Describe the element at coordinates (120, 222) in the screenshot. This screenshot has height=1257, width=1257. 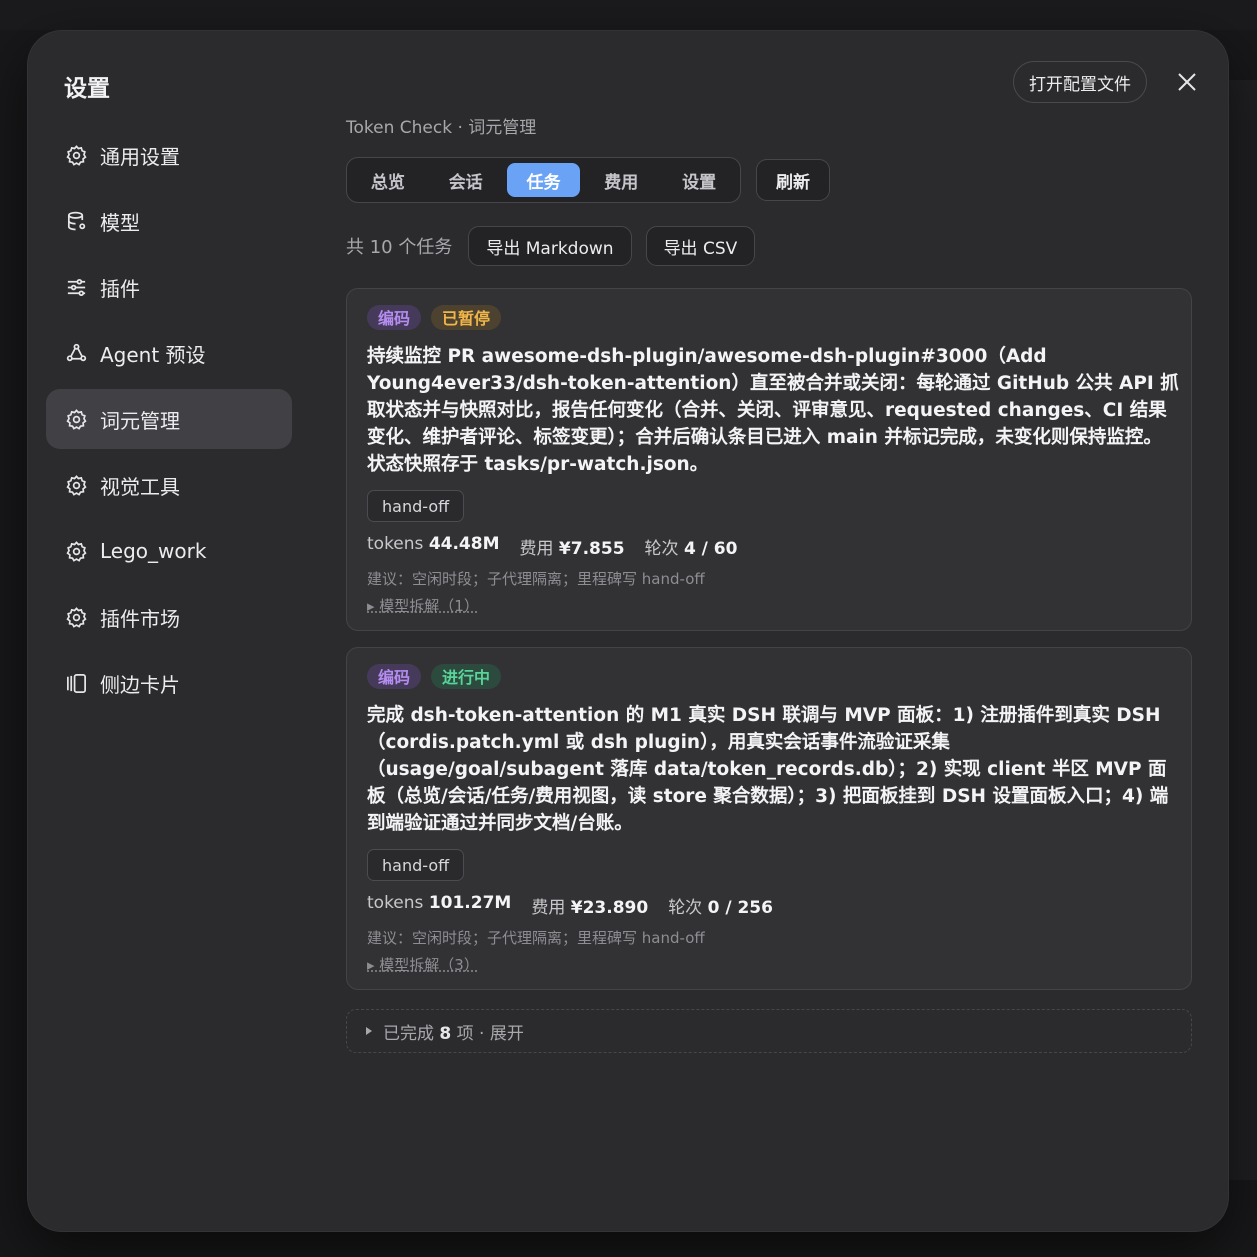
I see `nav-label: 模型` at that location.